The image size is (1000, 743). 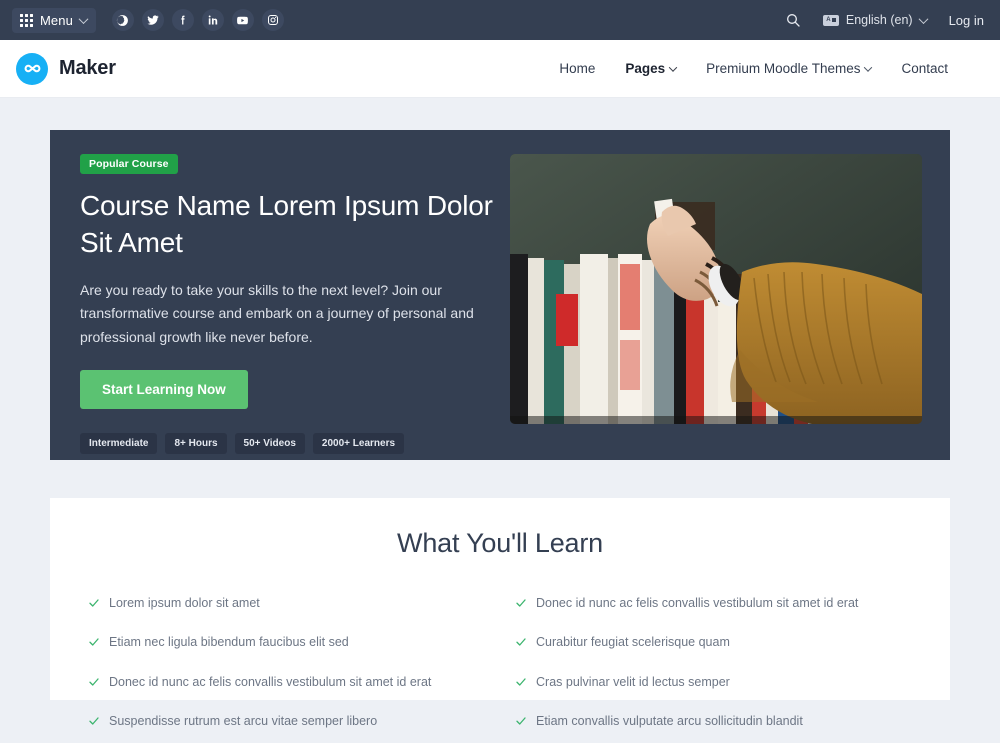 I want to click on grid-dots-icon, so click(x=26, y=20).